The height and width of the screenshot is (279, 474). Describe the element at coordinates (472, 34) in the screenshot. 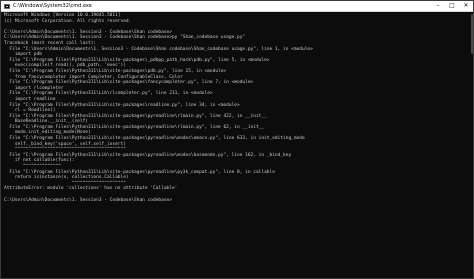

I see `scrollbar-thumb` at that location.